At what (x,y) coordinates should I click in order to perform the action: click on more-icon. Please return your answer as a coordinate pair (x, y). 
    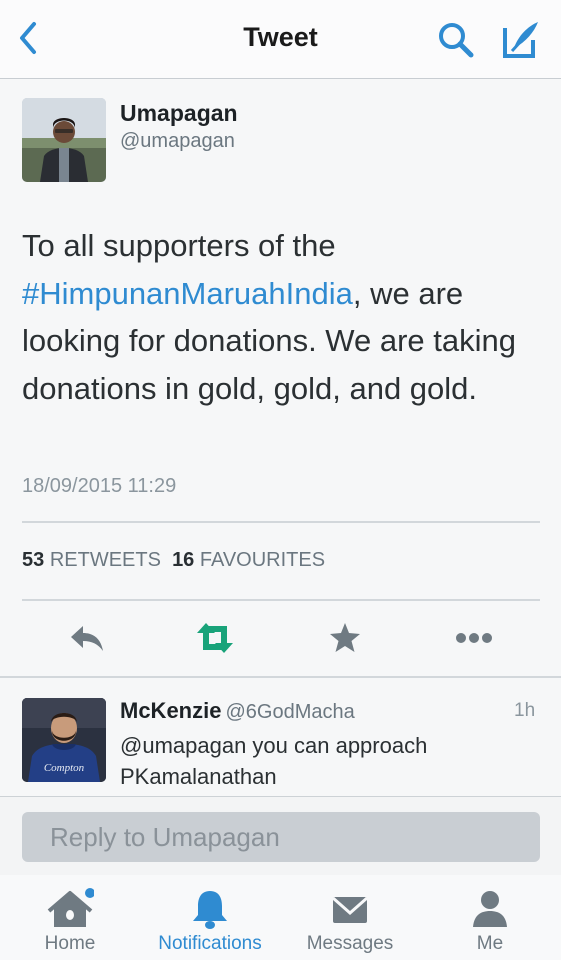
    Looking at the image, I should click on (474, 638).